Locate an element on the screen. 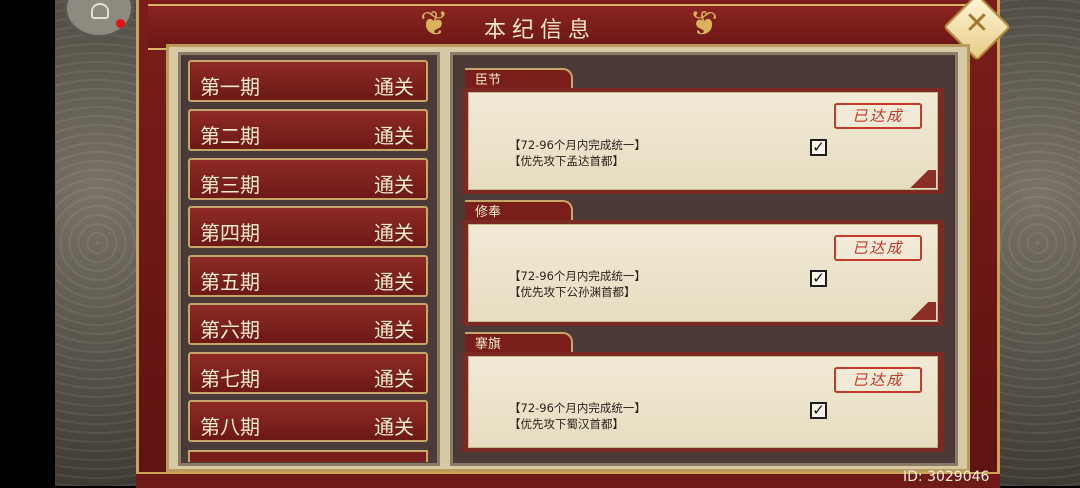 The image size is (1080, 488). objective-description: 【72-96个月内完成统一】 【优先攻下孟达首都】 is located at coordinates (577, 153).